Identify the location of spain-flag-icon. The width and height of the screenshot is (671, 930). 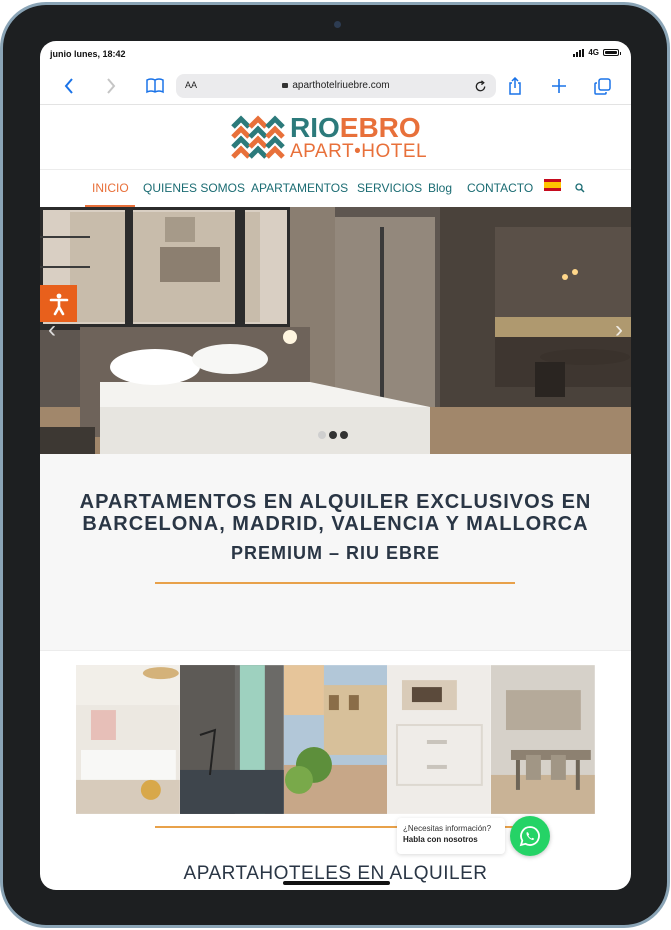
(552, 185).